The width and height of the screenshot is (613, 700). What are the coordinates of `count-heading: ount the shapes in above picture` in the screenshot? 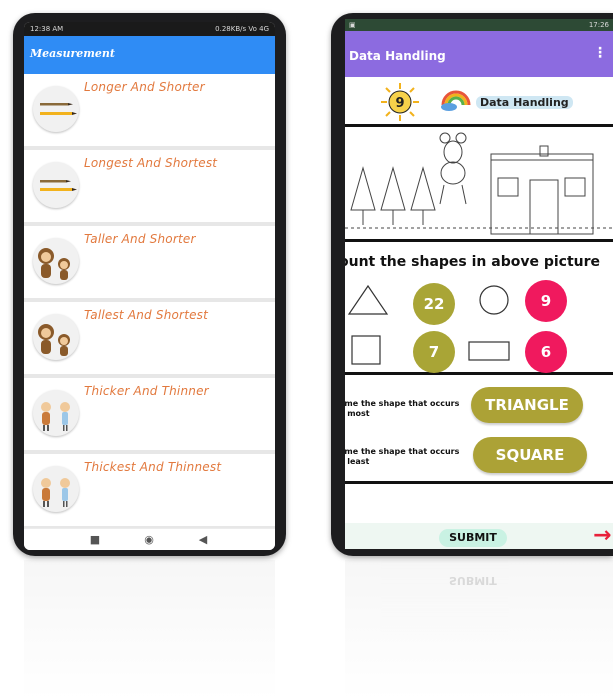 It's located at (473, 262).